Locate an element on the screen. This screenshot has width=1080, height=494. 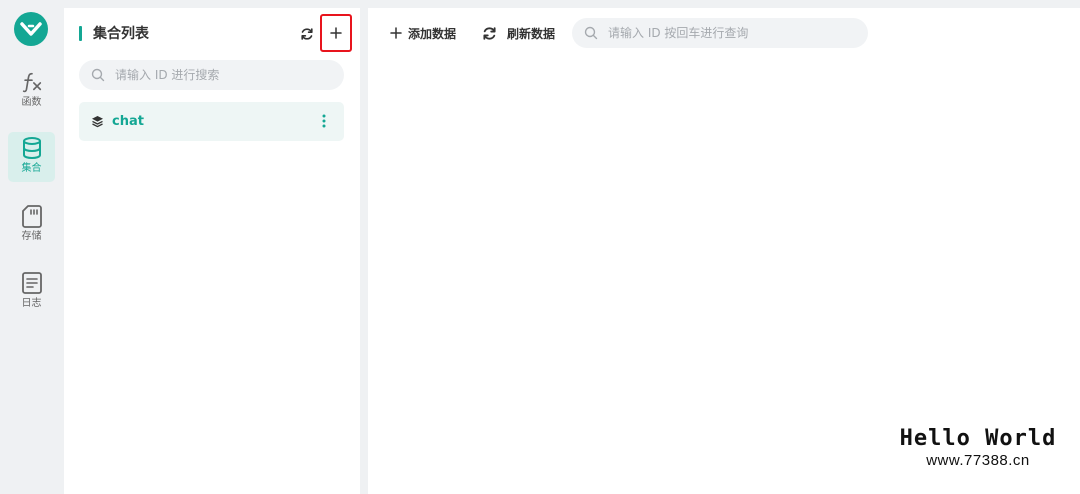
collection-search-box is located at coordinates (211, 75).